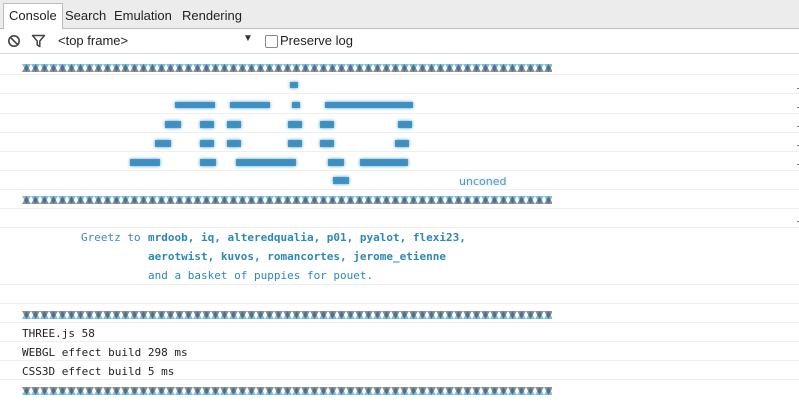 This screenshot has width=799, height=410. What do you see at coordinates (271, 41) in the screenshot?
I see `preserve-log-checkbox` at bounding box center [271, 41].